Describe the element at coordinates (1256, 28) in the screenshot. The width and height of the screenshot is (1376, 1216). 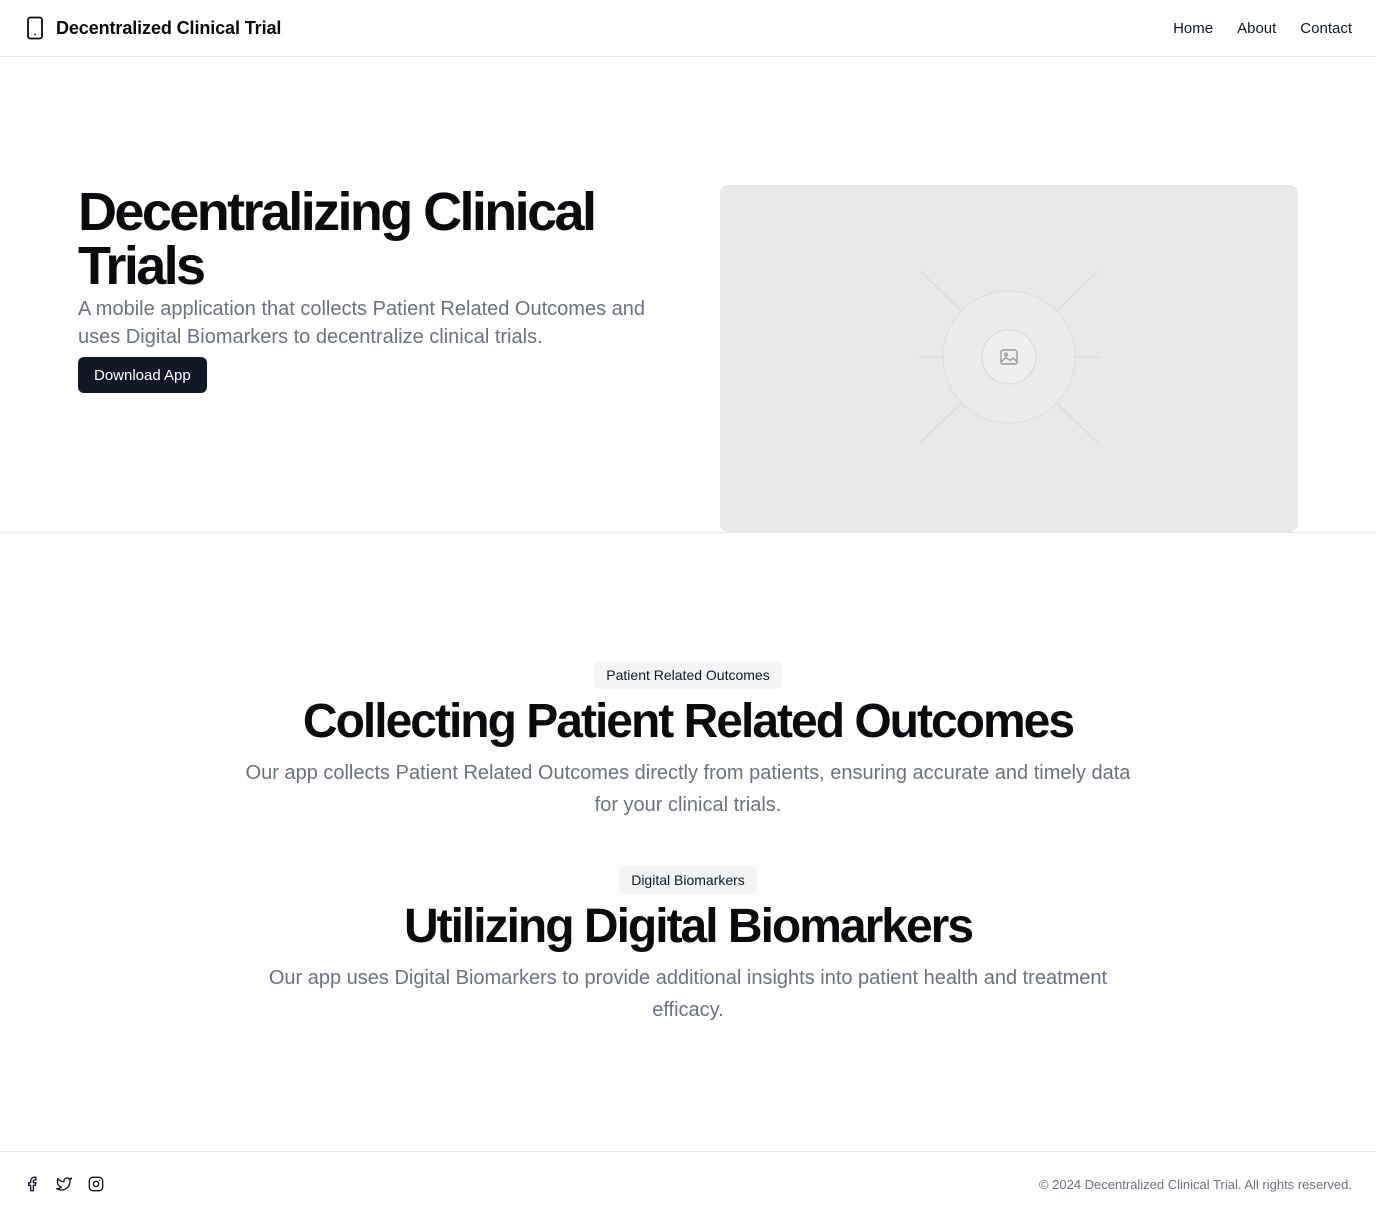
I see `nav-about-link: About` at that location.